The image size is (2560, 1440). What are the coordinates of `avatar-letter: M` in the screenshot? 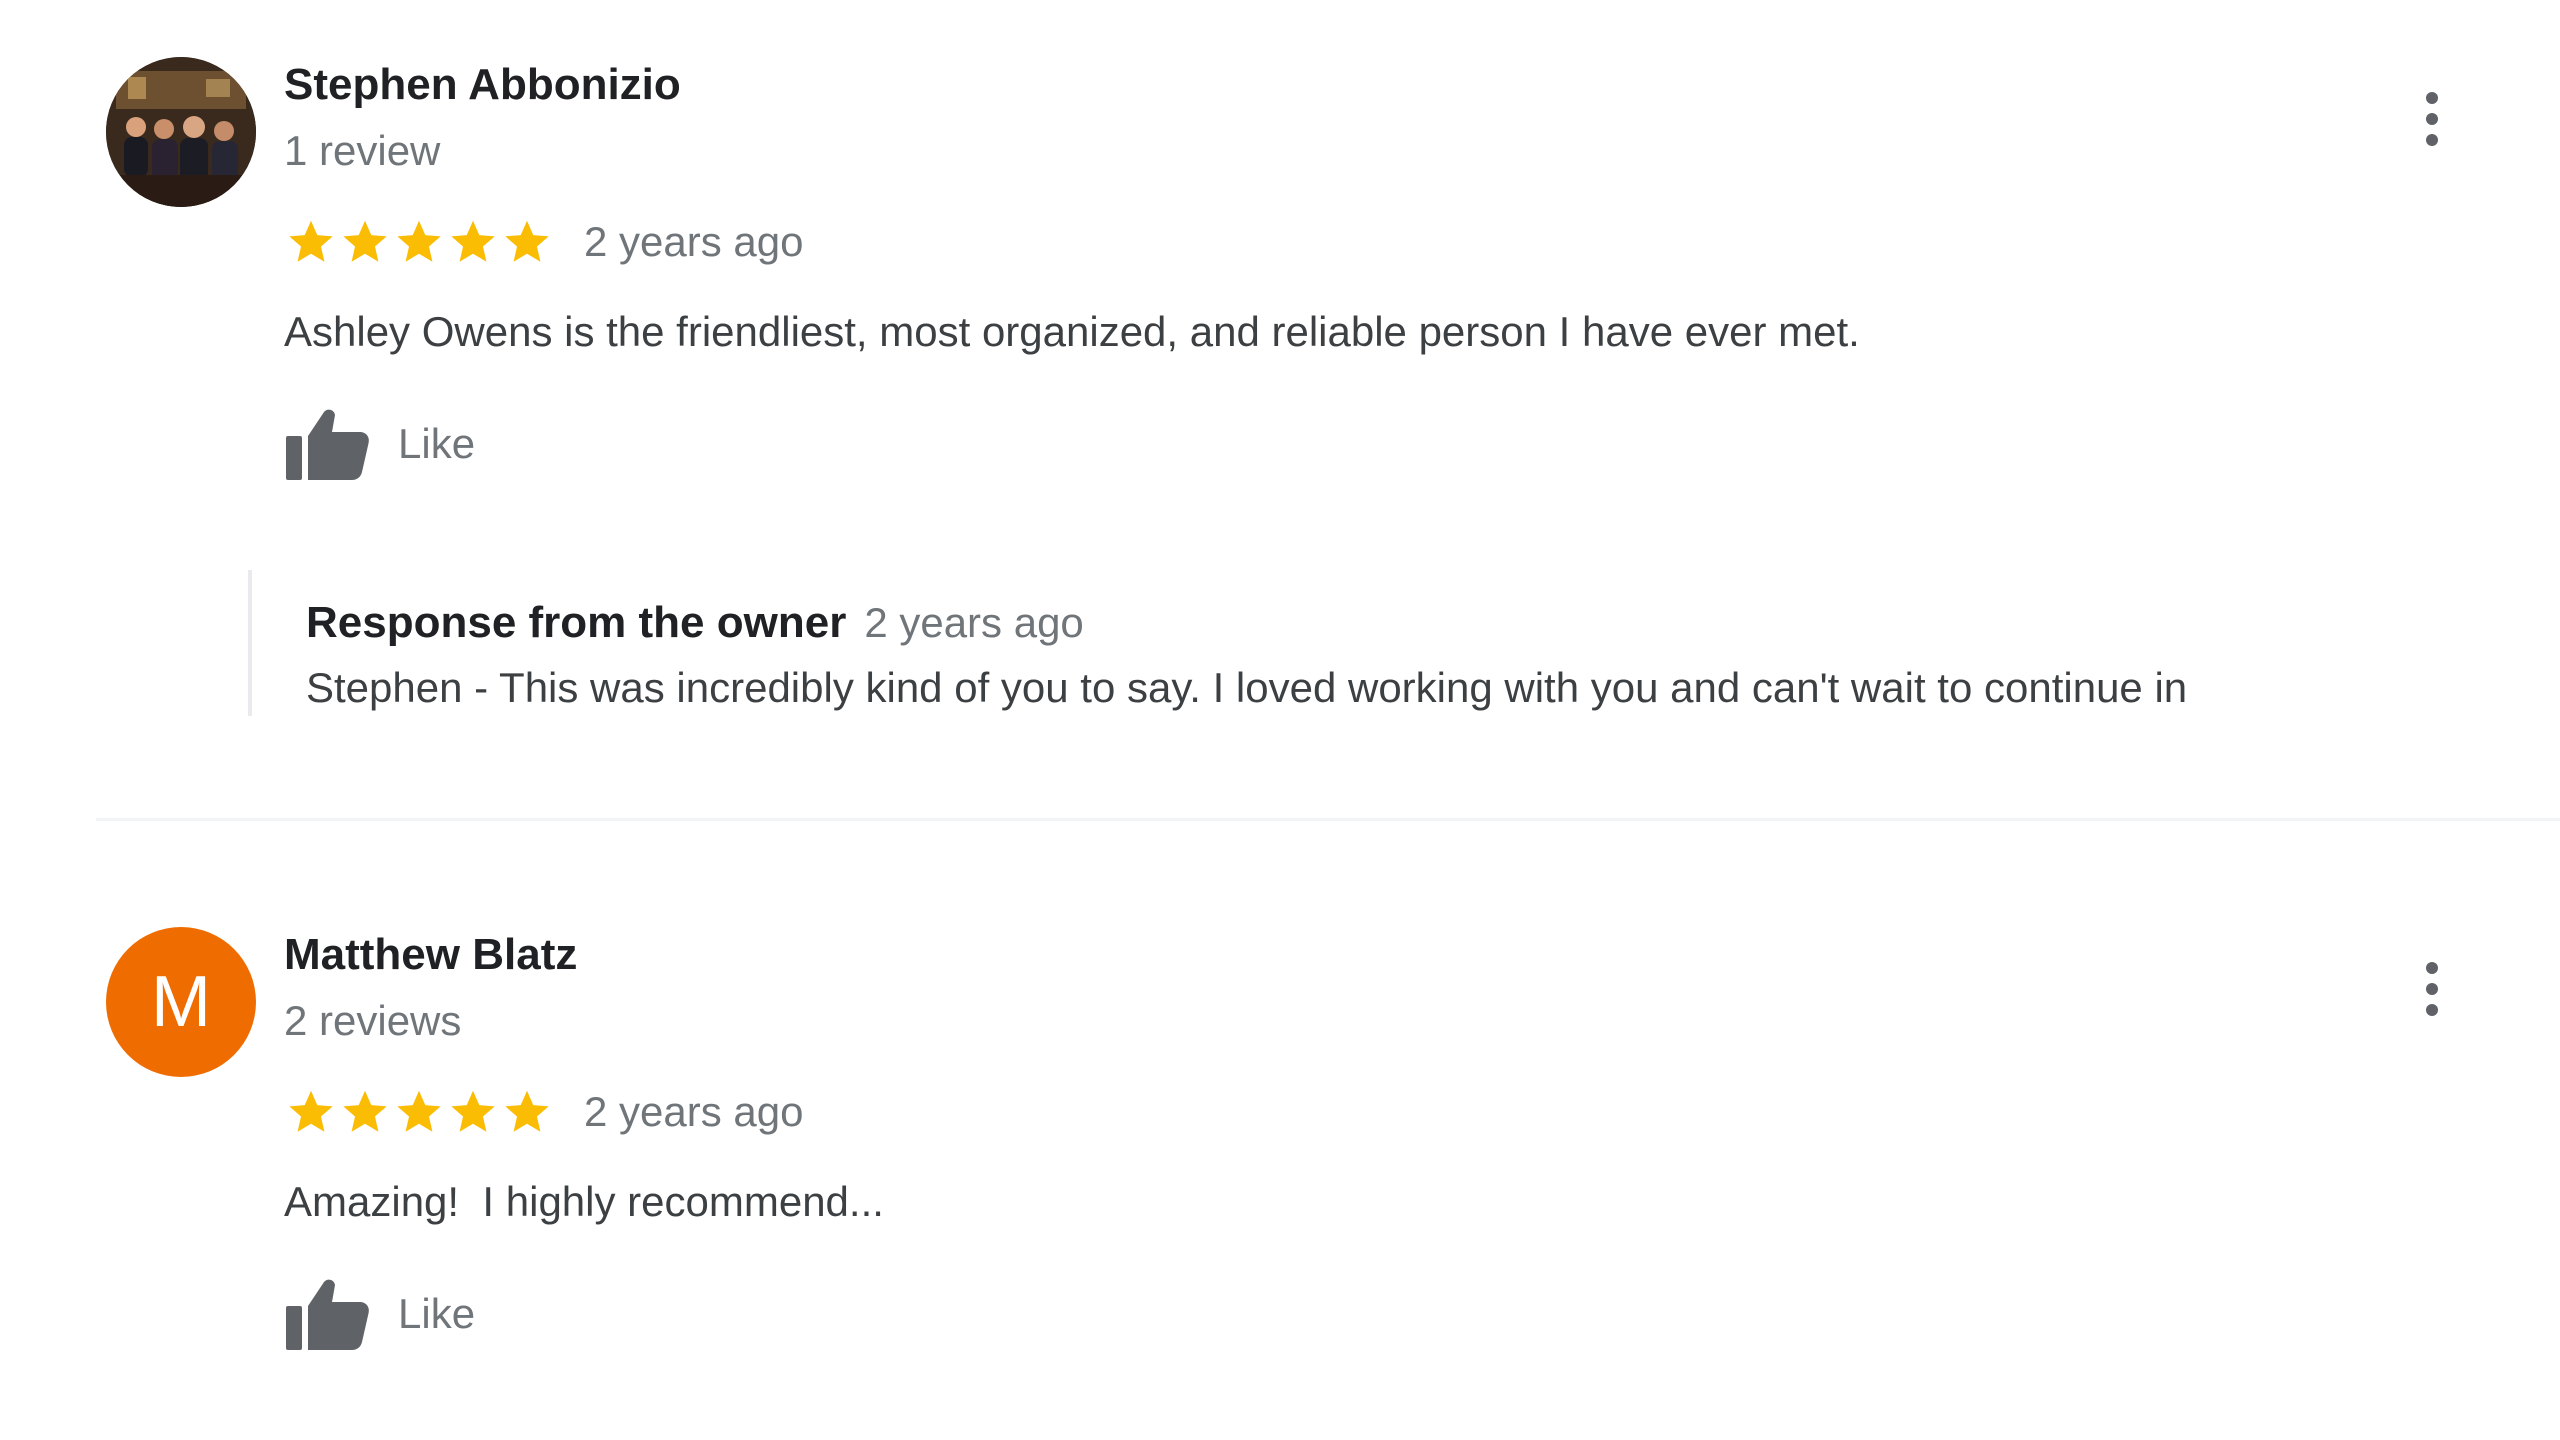 It's located at (181, 1002).